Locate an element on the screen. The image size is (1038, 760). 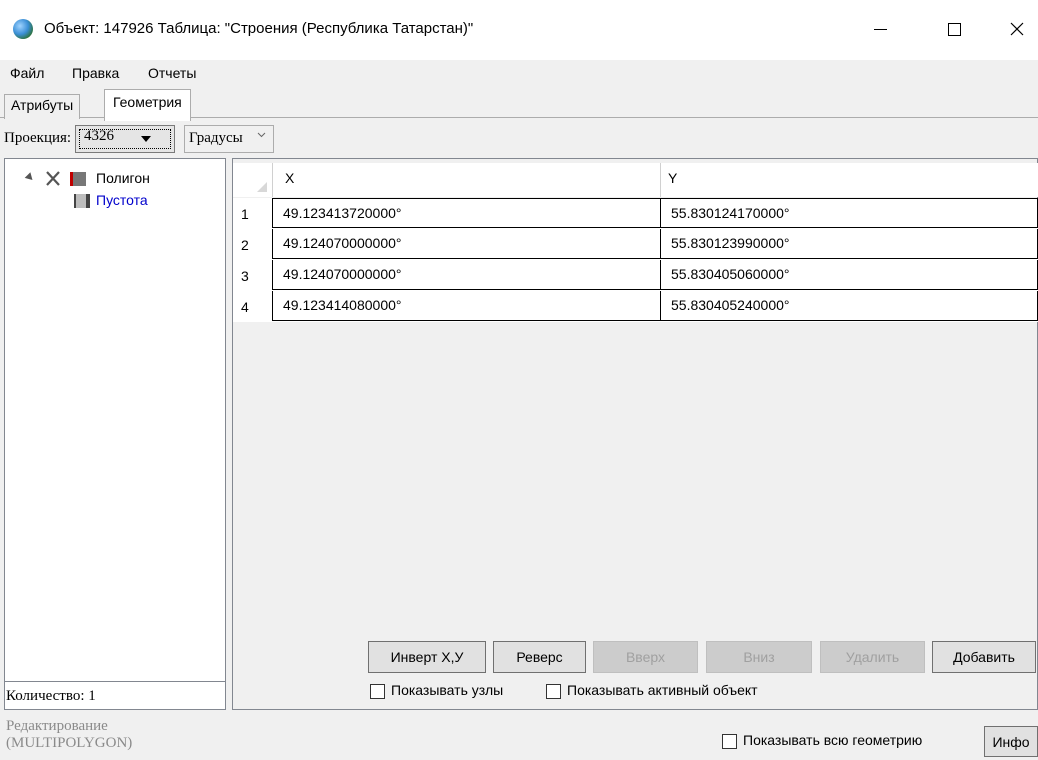
column-header-y-label: Y is located at coordinates (673, 178).